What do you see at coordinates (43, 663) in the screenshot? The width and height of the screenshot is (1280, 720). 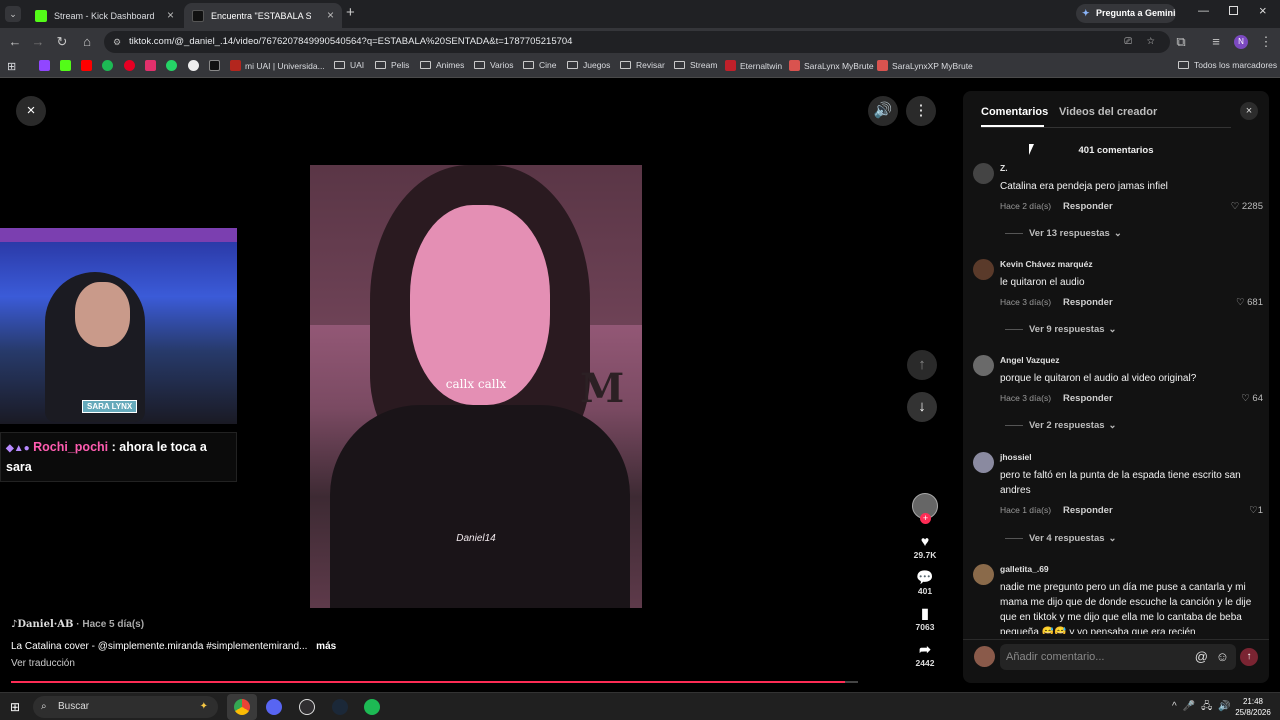 I see `translate-link: Ver traducción` at bounding box center [43, 663].